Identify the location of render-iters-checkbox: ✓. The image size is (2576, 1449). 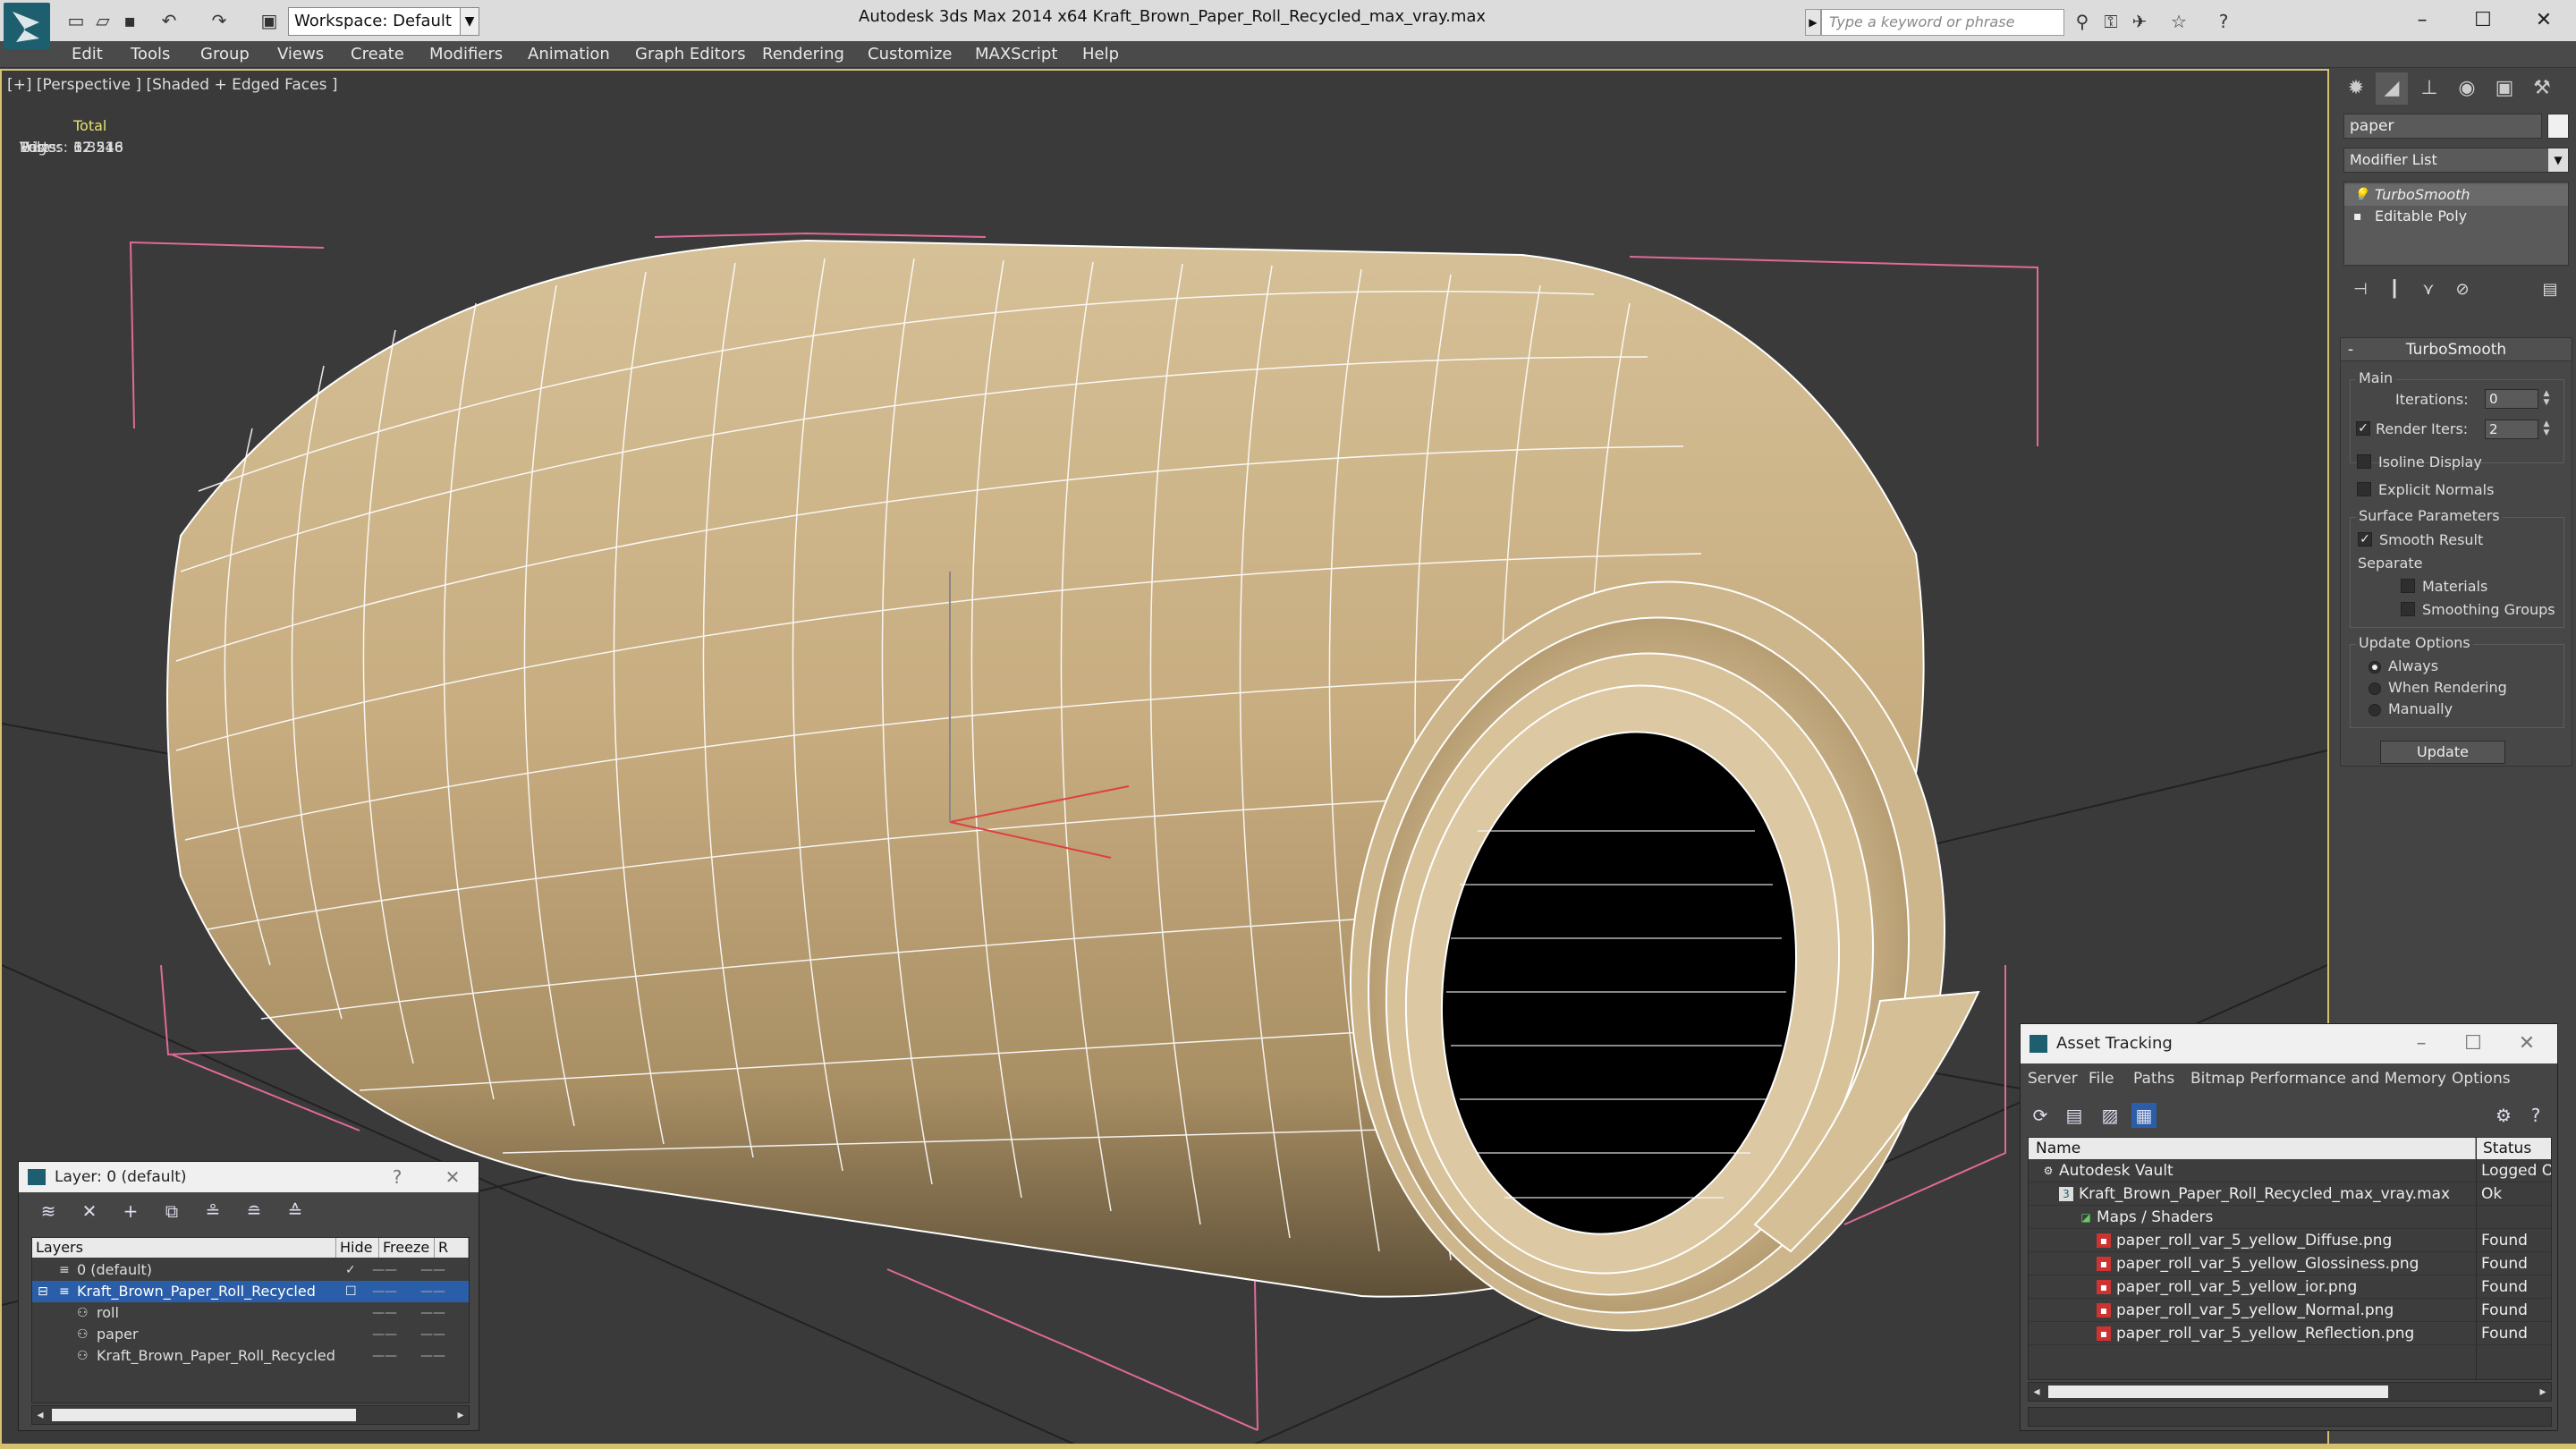
(2363, 428).